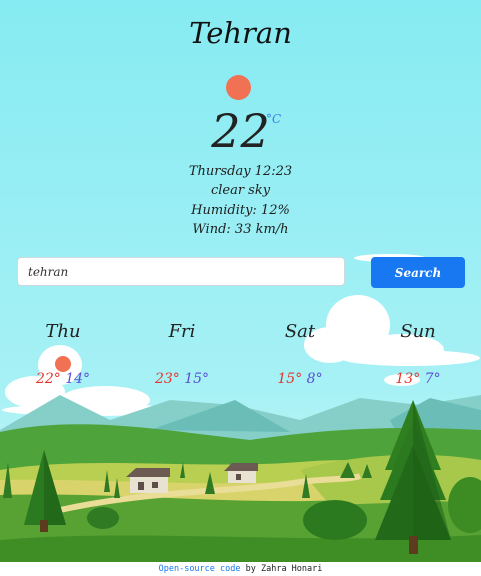 The height and width of the screenshot is (576, 481). What do you see at coordinates (284, 569) in the screenshot?
I see `author-credit: by Zahra Honari` at bounding box center [284, 569].